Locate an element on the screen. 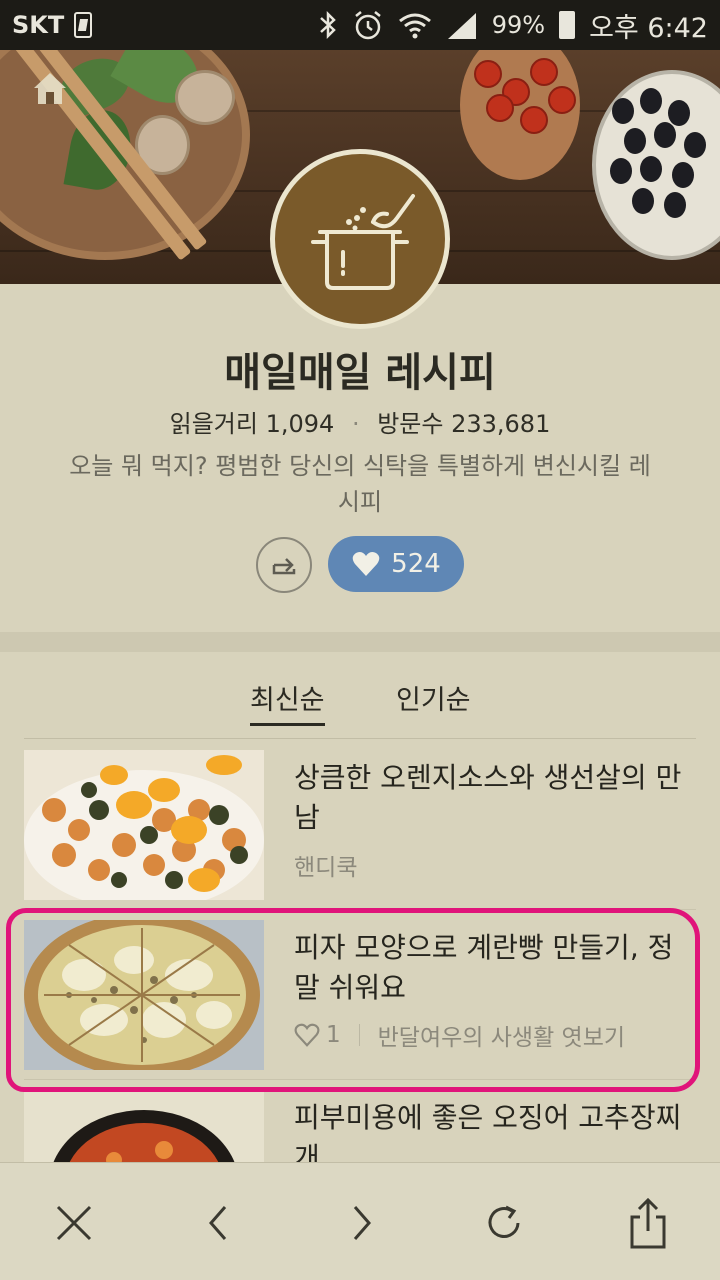  tab-latest: 최신순 is located at coordinates (287, 702).